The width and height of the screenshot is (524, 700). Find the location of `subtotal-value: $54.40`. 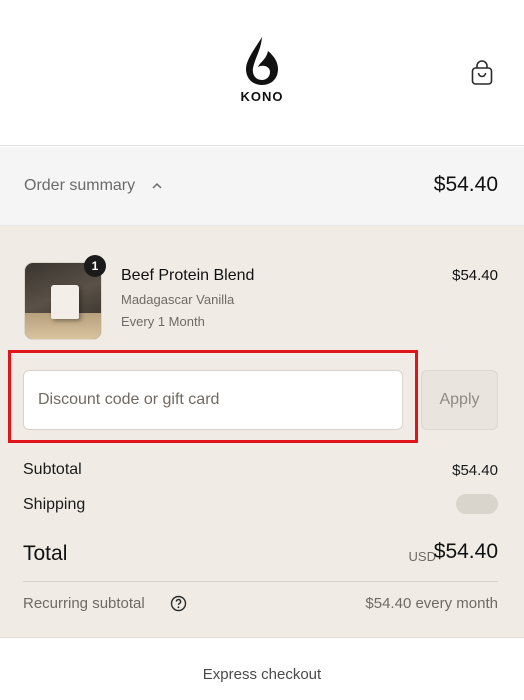

subtotal-value: $54.40 is located at coordinates (475, 470).